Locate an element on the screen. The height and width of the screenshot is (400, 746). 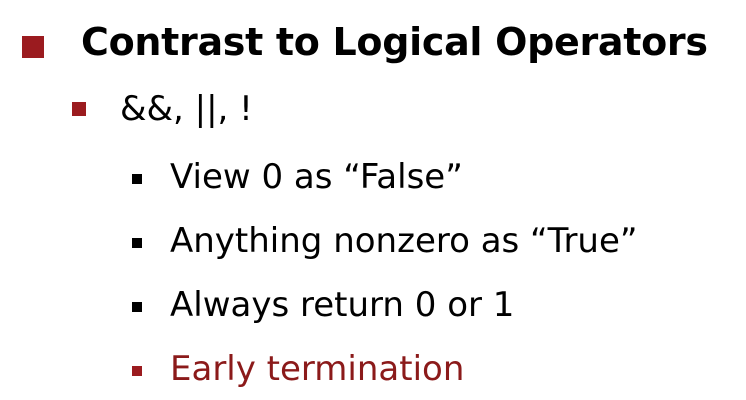
bullet-point-early-termination: Early termination is located at coordinates (317, 369).